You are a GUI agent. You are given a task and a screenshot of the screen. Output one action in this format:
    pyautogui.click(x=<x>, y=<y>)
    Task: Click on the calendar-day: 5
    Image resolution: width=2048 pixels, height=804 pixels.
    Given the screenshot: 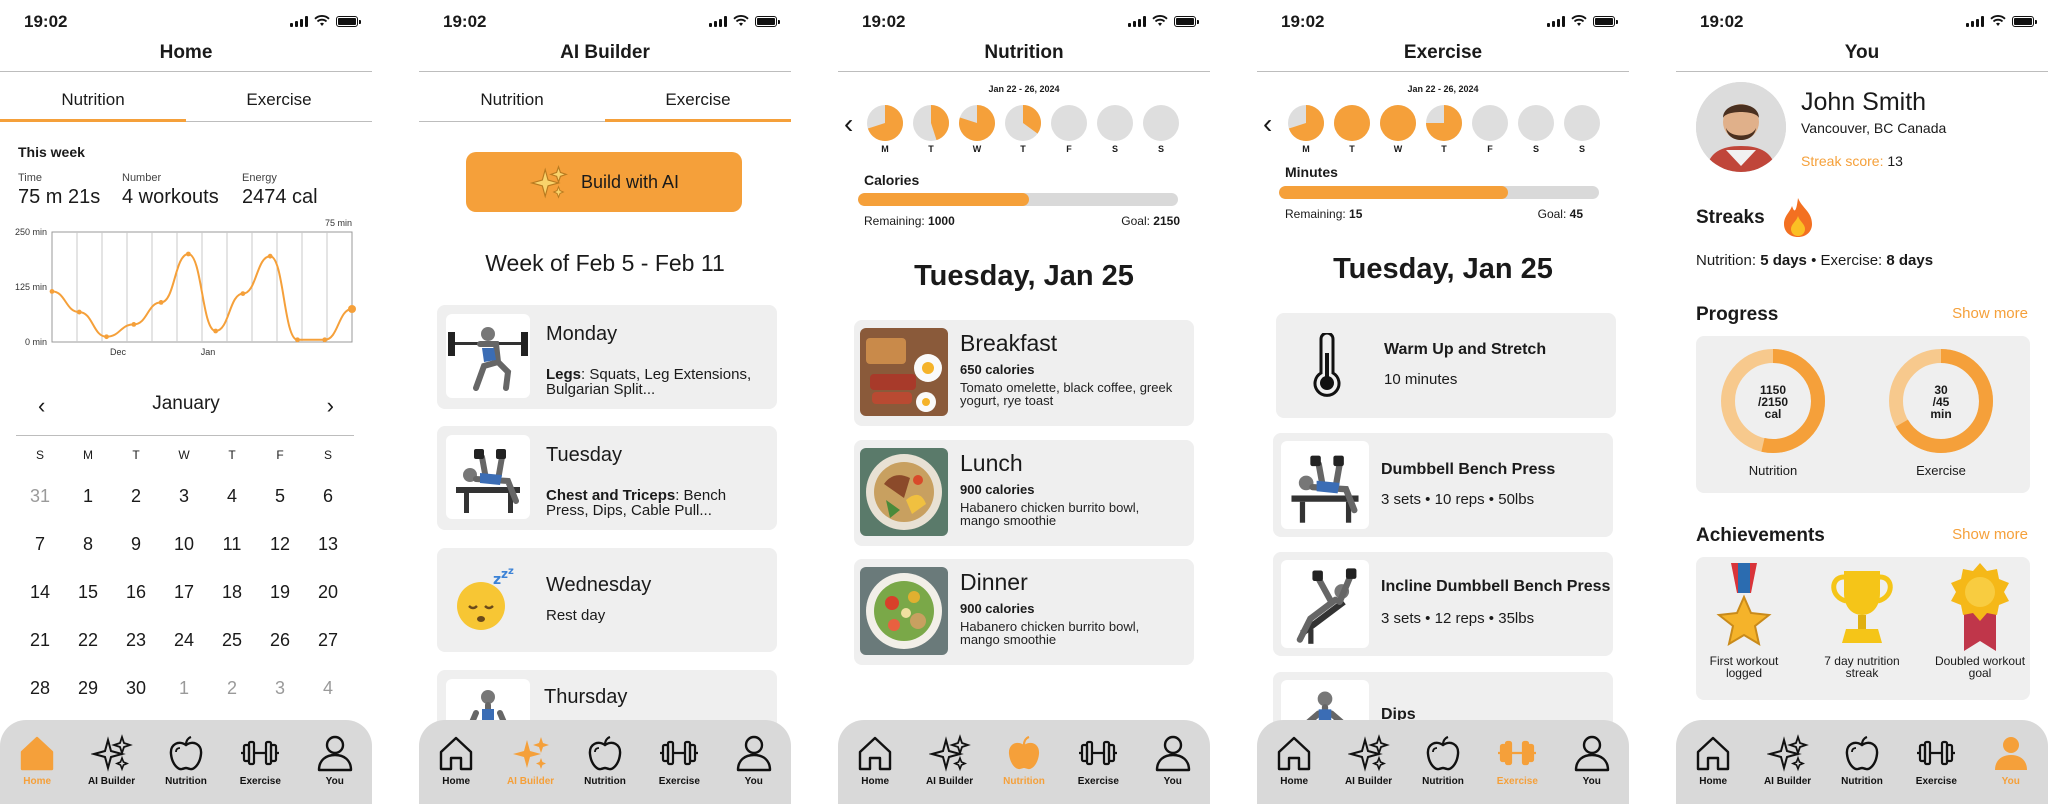 What is the action you would take?
    pyautogui.click(x=280, y=510)
    